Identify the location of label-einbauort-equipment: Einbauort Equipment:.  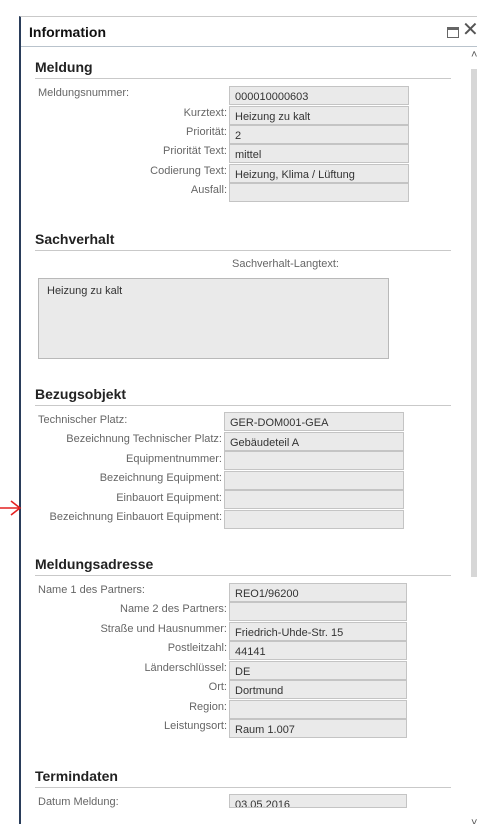
(169, 498).